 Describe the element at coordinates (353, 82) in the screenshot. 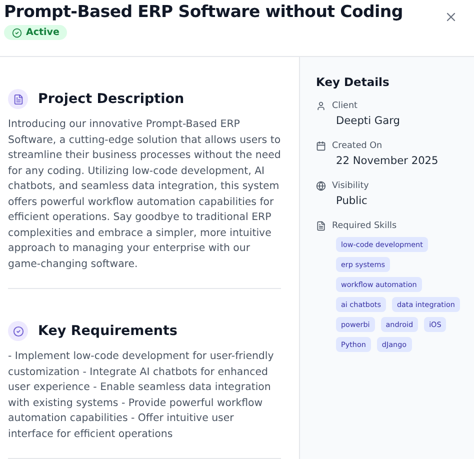

I see `panel-heading: Key Details` at that location.